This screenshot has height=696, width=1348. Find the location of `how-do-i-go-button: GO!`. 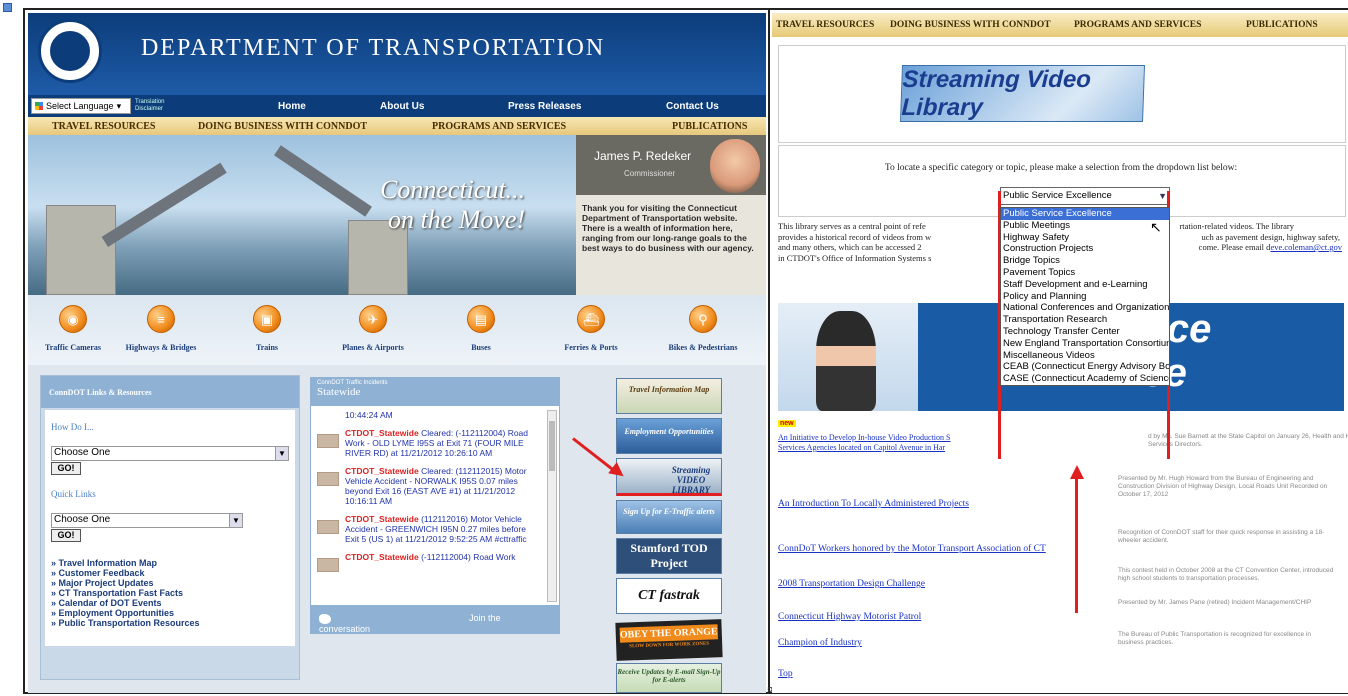

how-do-i-go-button: GO! is located at coordinates (66, 468).